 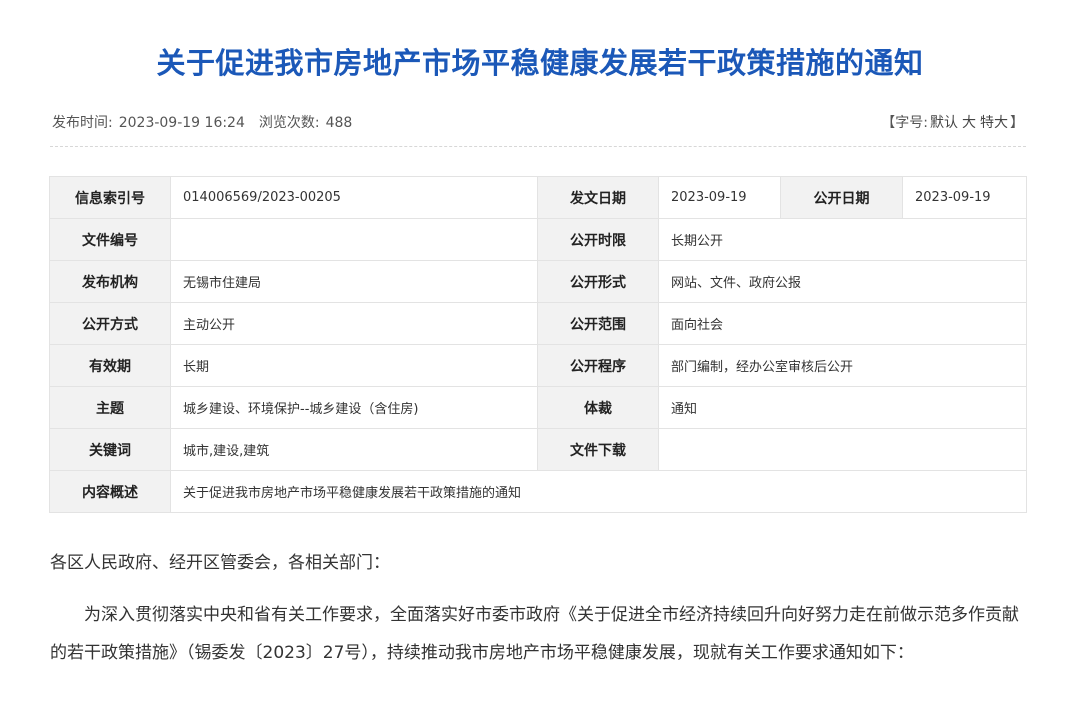 I want to click on table-row: 发布机构 无锡市住建局 公开形式 网站、文件、政府公报, so click(x=538, y=281).